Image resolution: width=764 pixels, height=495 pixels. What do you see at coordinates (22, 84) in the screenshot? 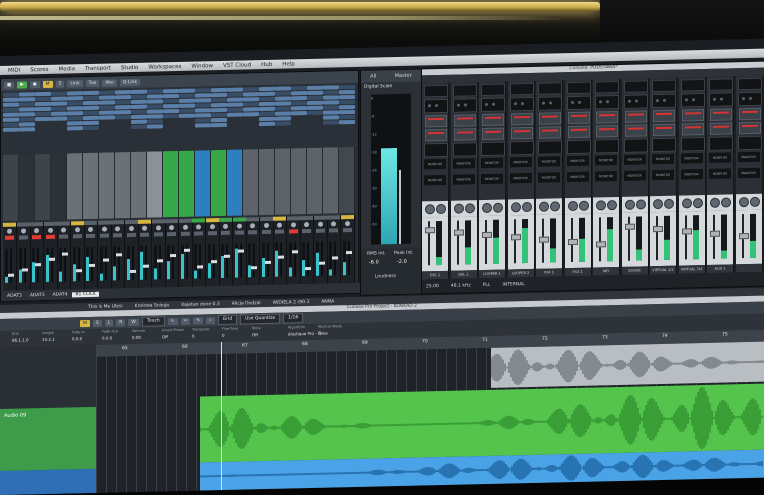
I see `play-button: ▶` at bounding box center [22, 84].